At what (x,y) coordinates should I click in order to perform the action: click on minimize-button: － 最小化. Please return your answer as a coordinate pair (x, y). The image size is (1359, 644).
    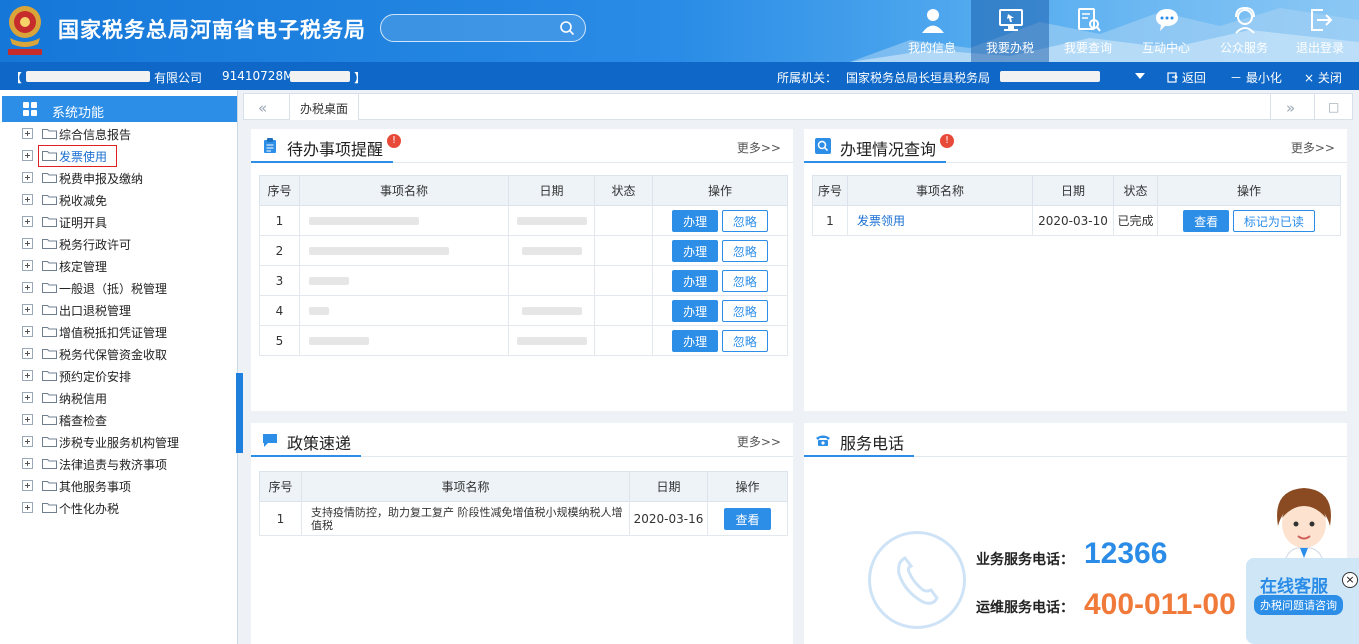
    Looking at the image, I should click on (1256, 77).